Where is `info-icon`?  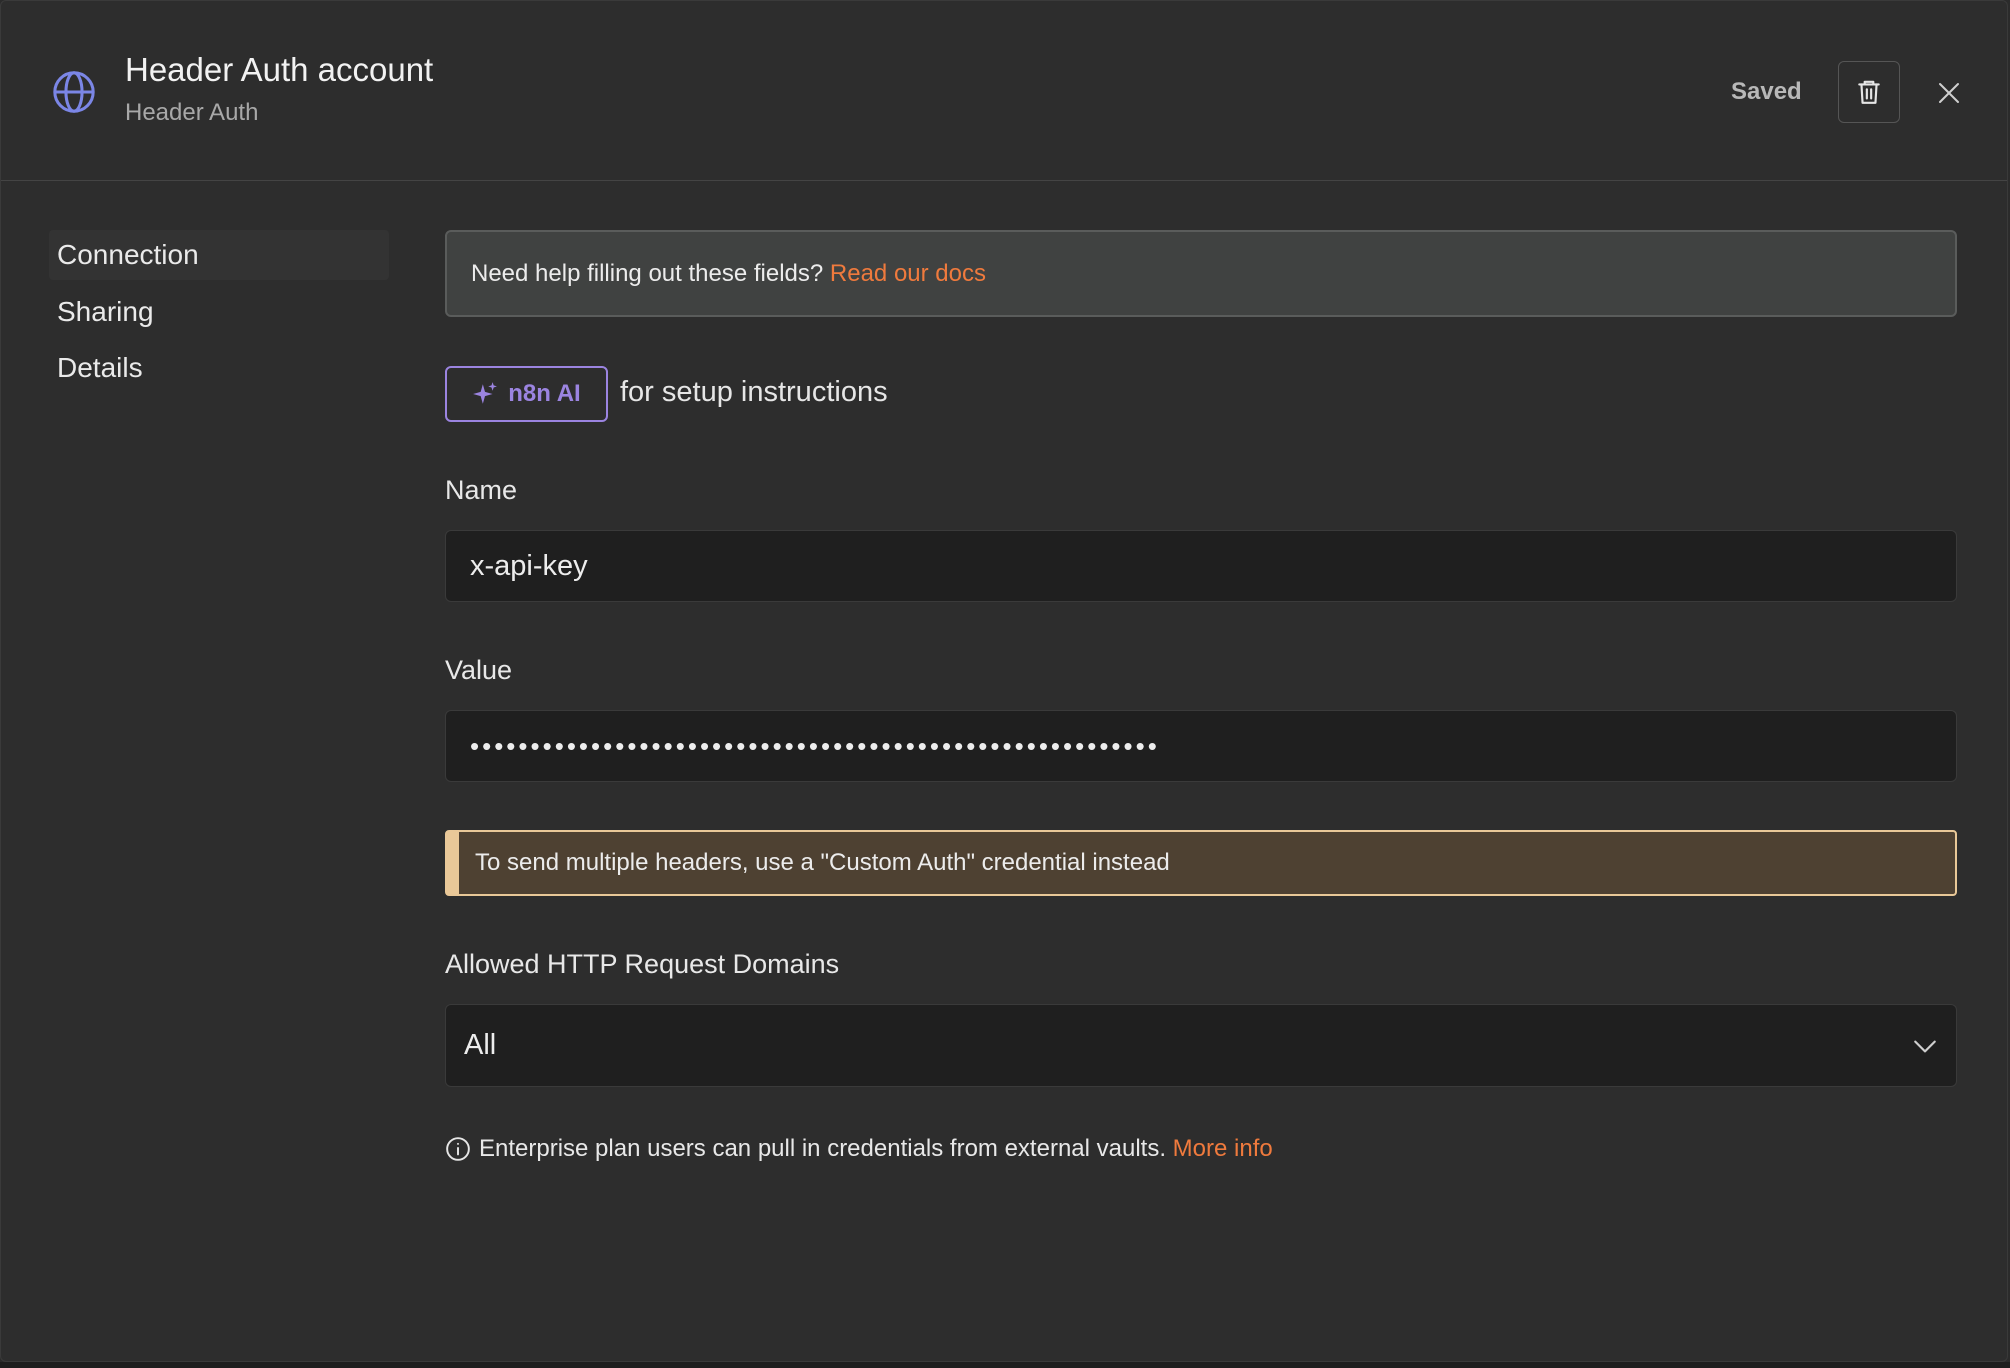 info-icon is located at coordinates (458, 1149).